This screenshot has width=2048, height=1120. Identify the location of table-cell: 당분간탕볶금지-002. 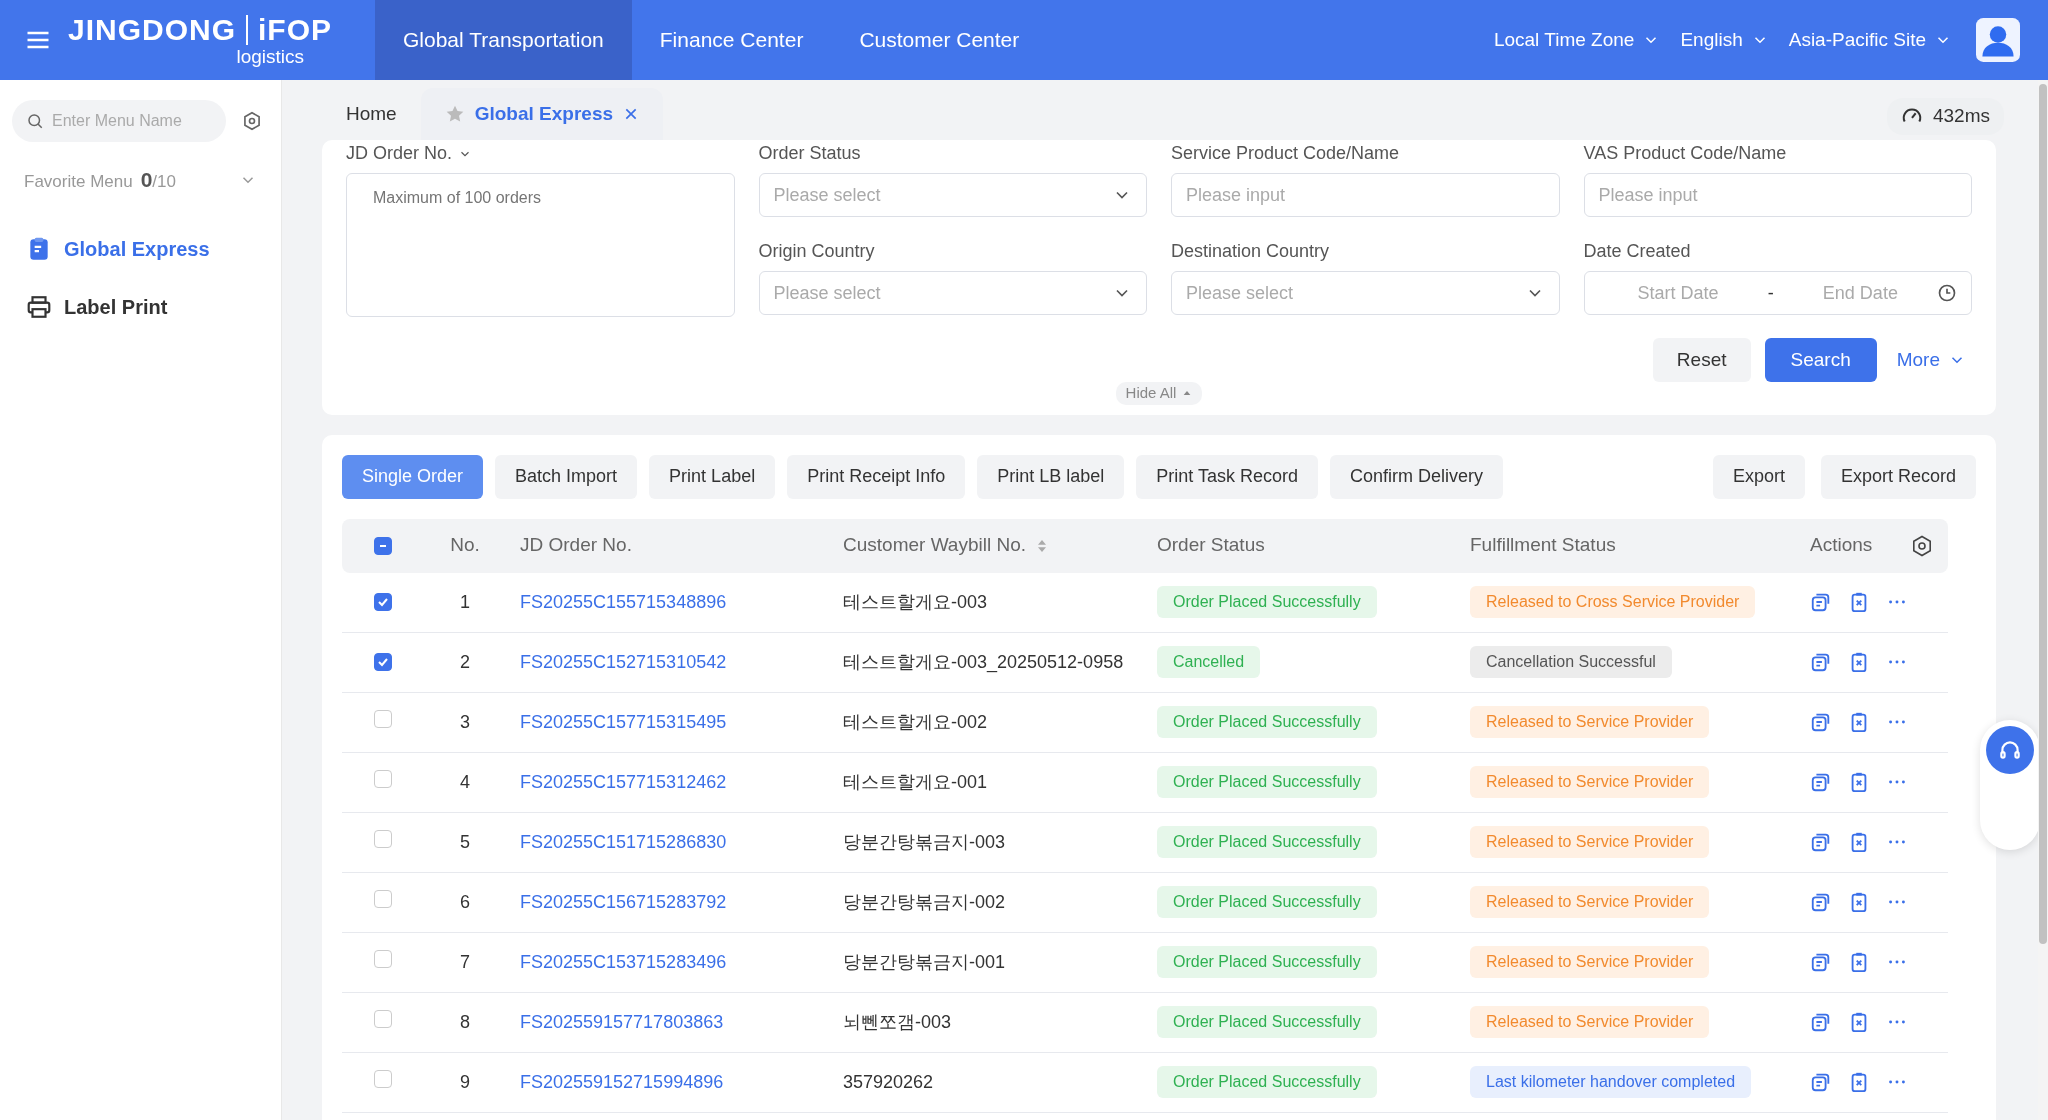
(924, 901).